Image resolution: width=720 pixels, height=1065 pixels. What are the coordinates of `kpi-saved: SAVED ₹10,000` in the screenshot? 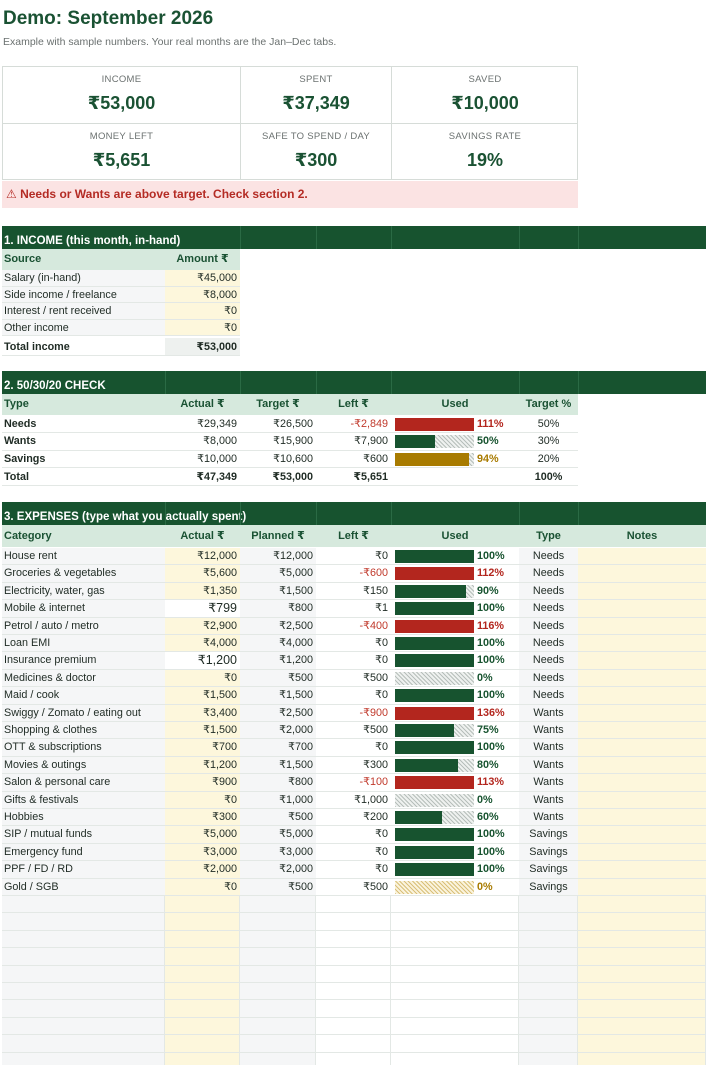 It's located at (485, 95).